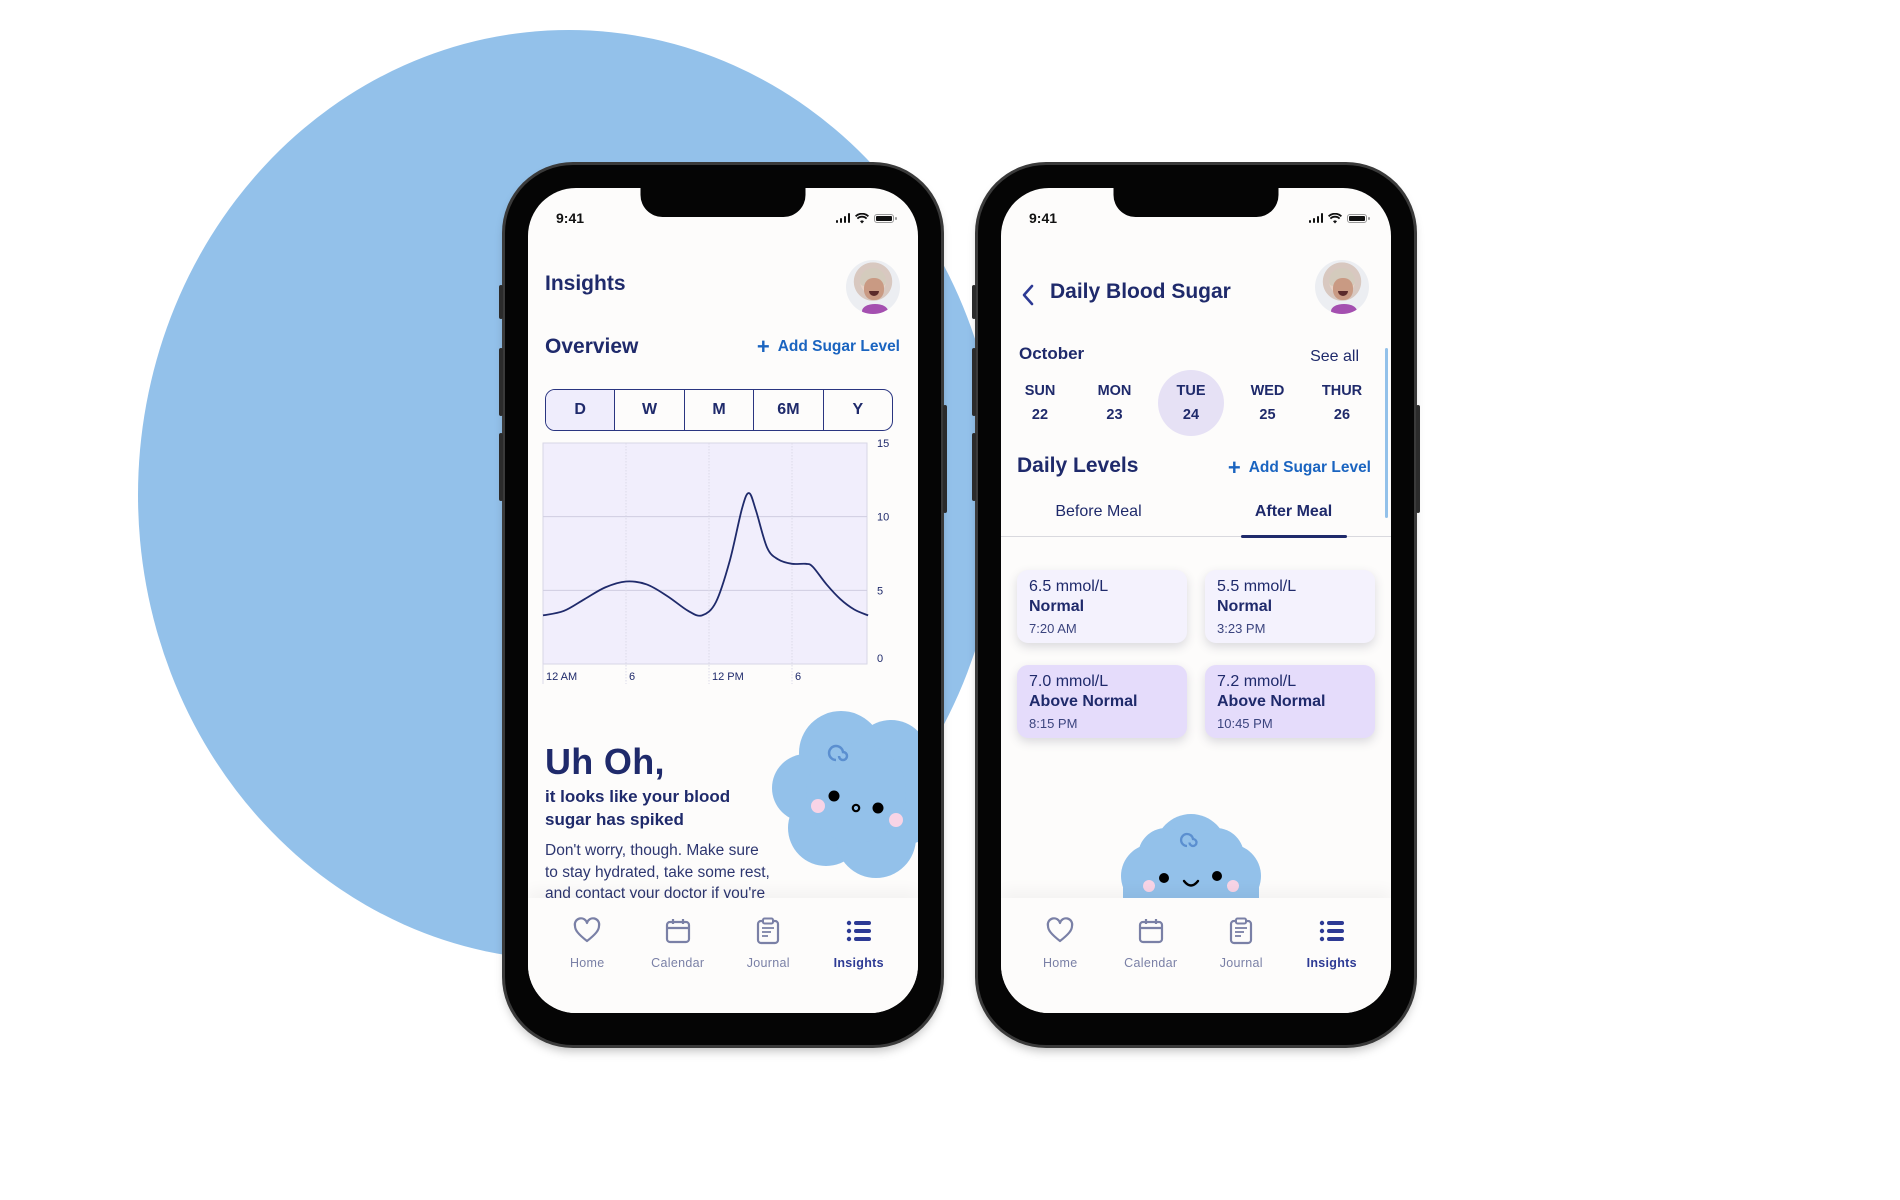 Image resolution: width=1900 pixels, height=1200 pixels. I want to click on range-week: W, so click(648, 410).